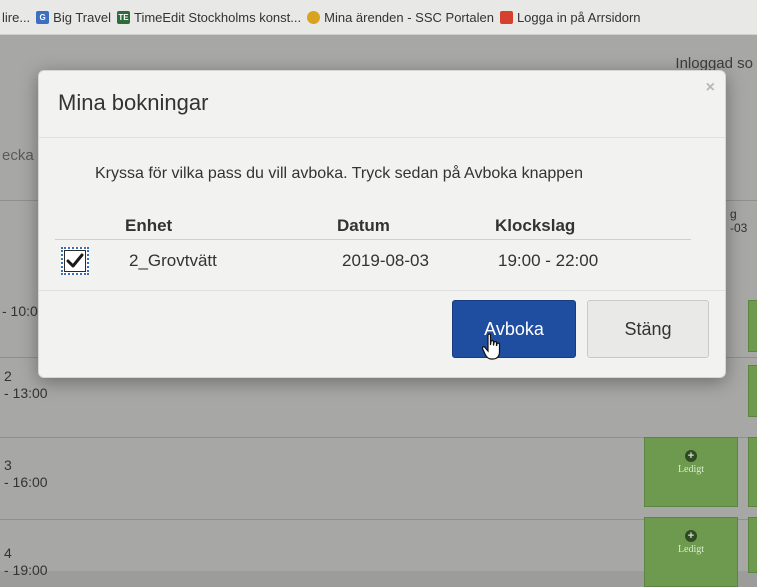 This screenshot has width=757, height=587. I want to click on bookmark-arrsidor: Logga in på Arrsidorn, so click(570, 17).